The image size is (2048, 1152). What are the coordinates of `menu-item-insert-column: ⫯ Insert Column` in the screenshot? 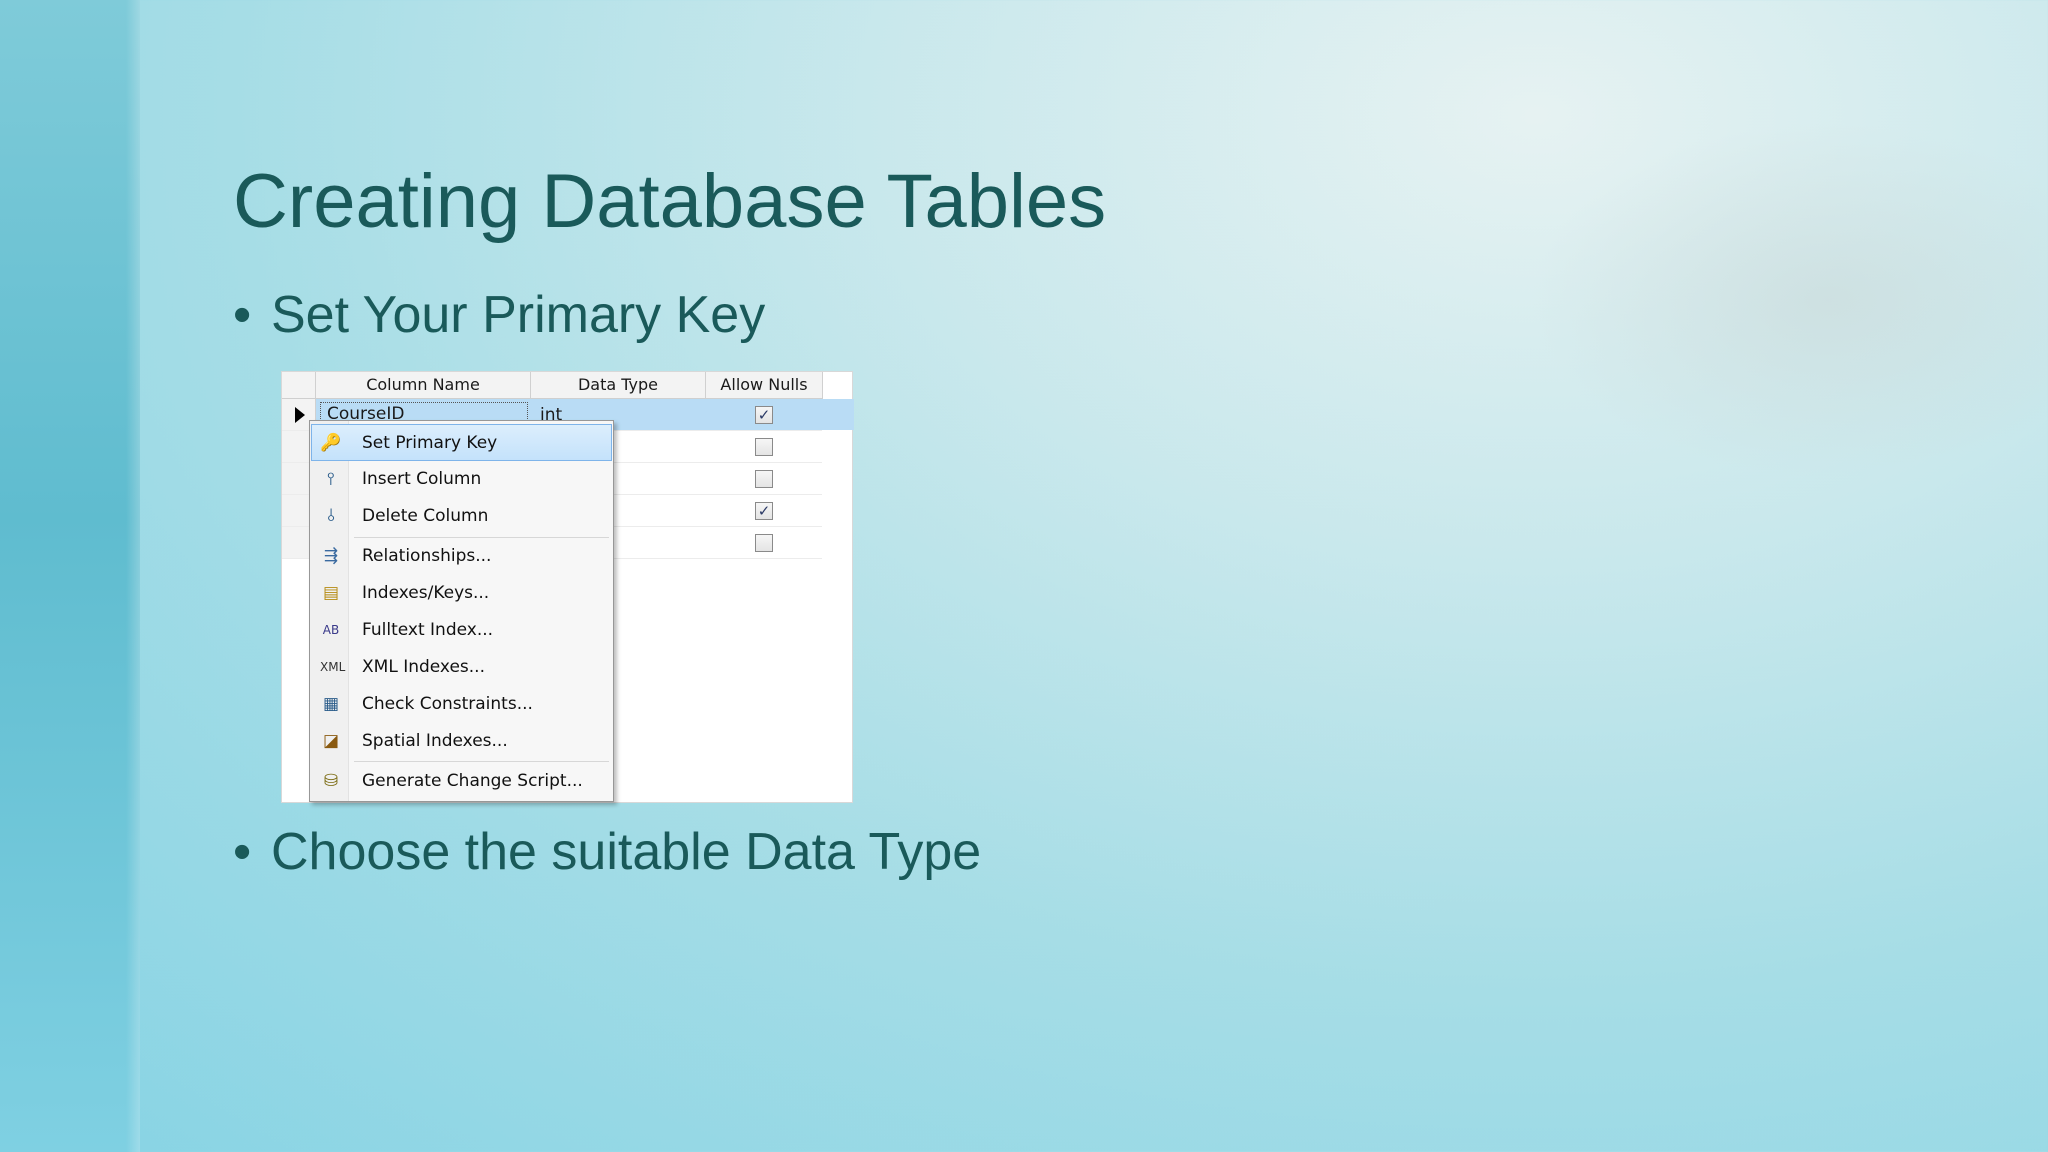 It's located at (461, 478).